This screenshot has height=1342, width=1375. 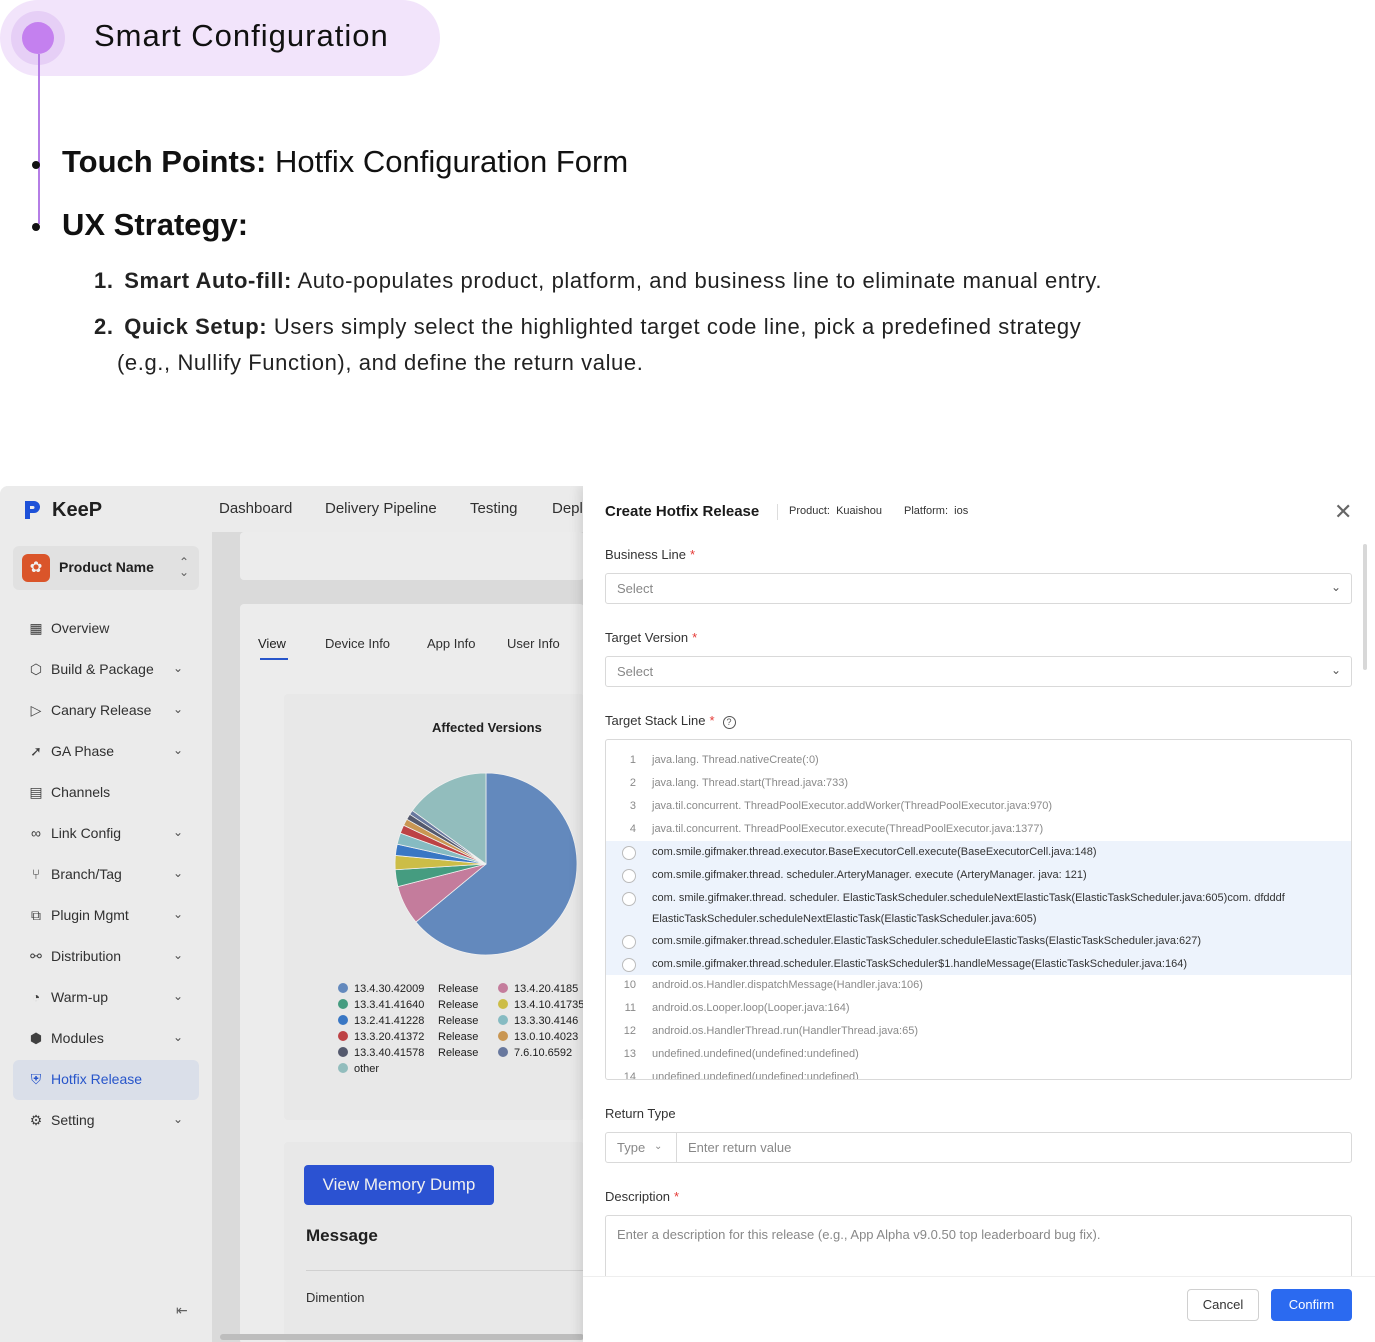 What do you see at coordinates (1014, 1147) in the screenshot?
I see `return-value-input: Enter return value` at bounding box center [1014, 1147].